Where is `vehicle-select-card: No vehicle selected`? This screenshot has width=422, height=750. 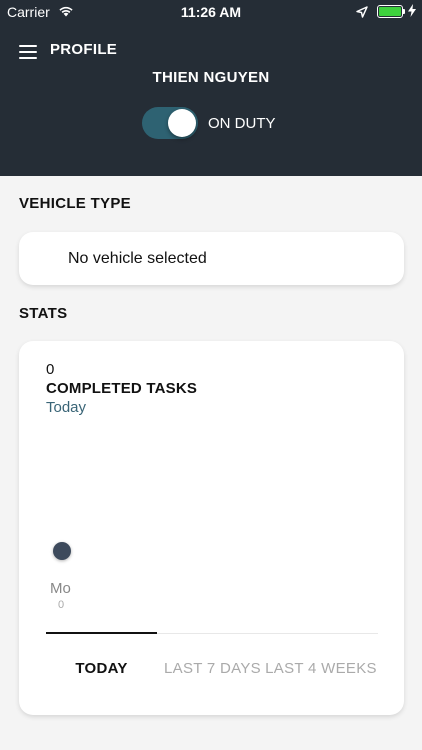
vehicle-select-card: No vehicle selected is located at coordinates (211, 258).